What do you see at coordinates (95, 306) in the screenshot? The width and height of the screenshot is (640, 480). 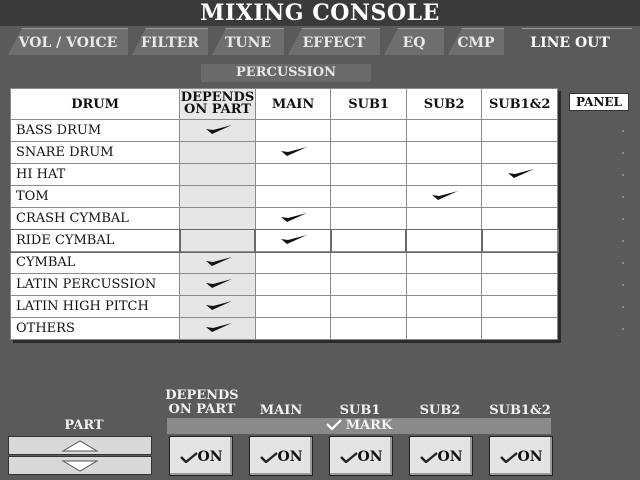 I see `drum-name: LATIN HIGH PITCH` at bounding box center [95, 306].